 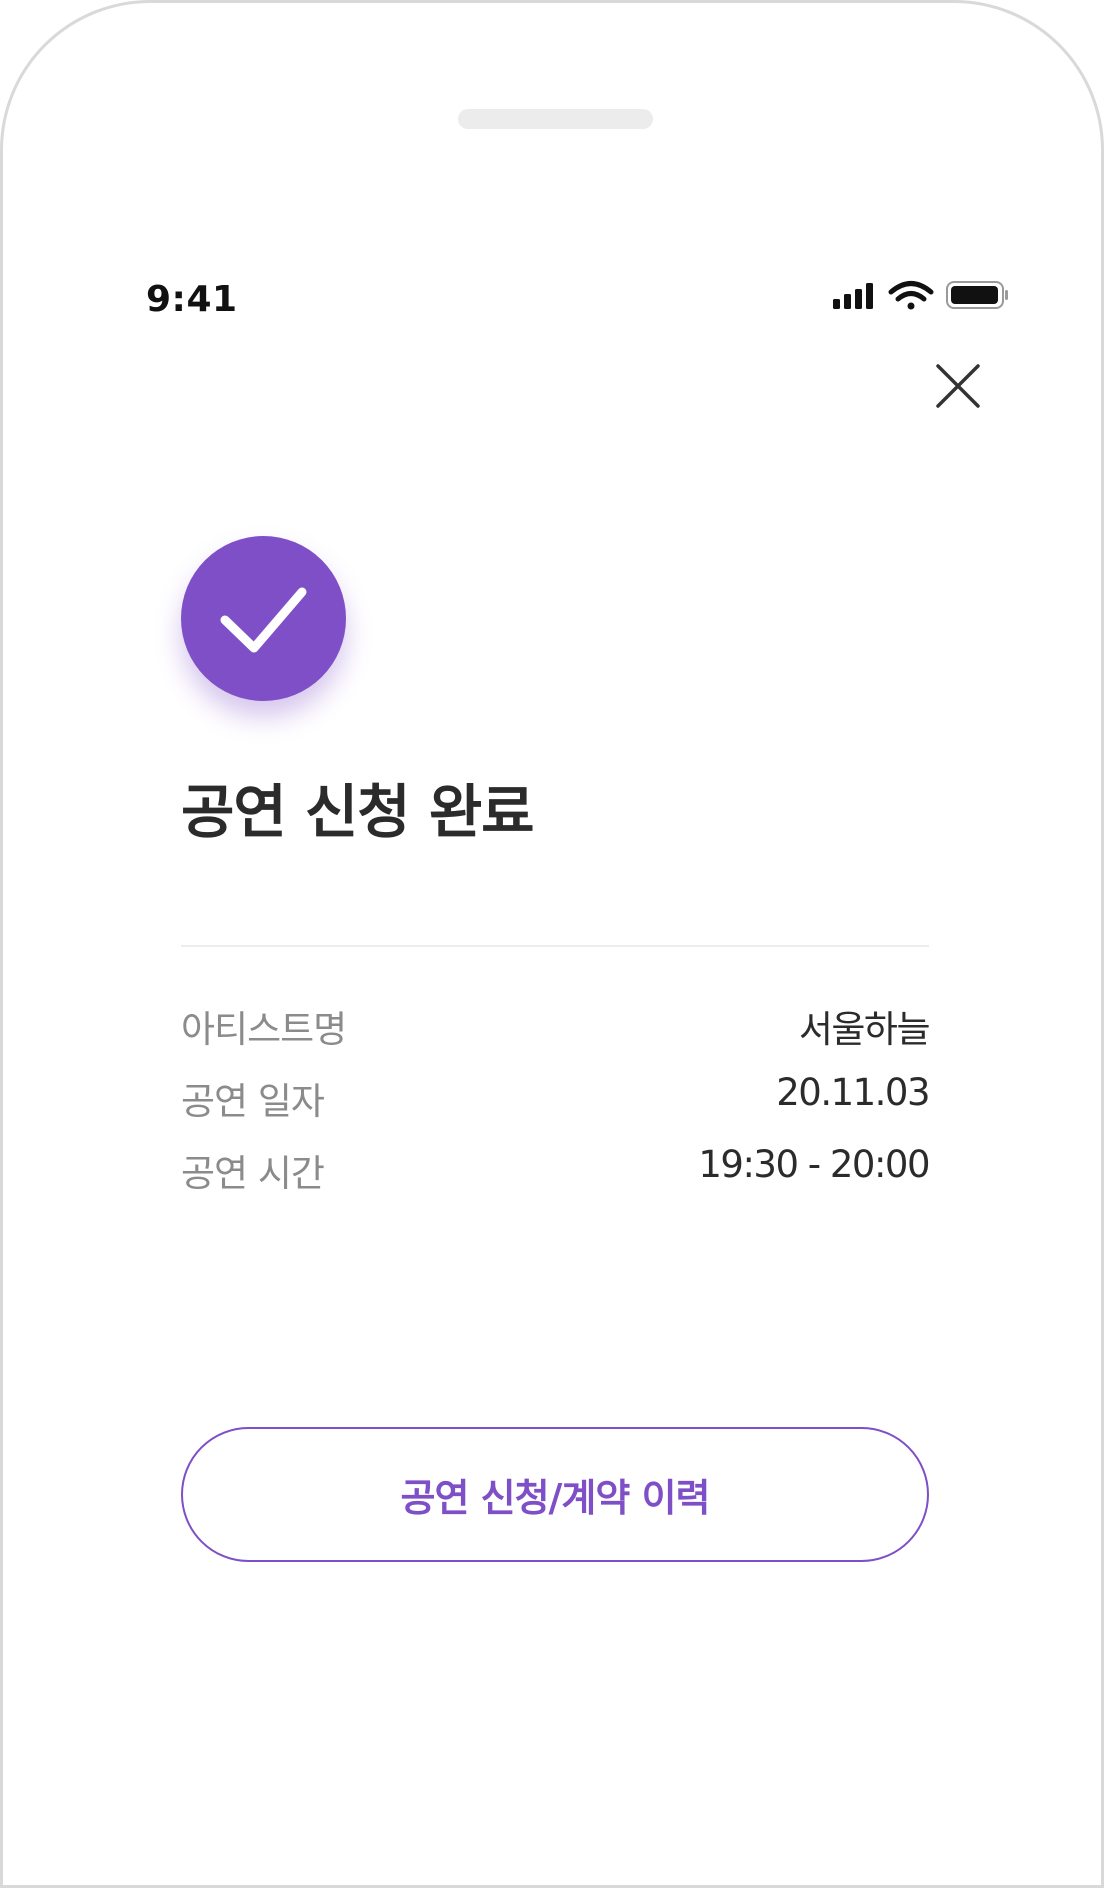 I want to click on close-icon, so click(x=958, y=386).